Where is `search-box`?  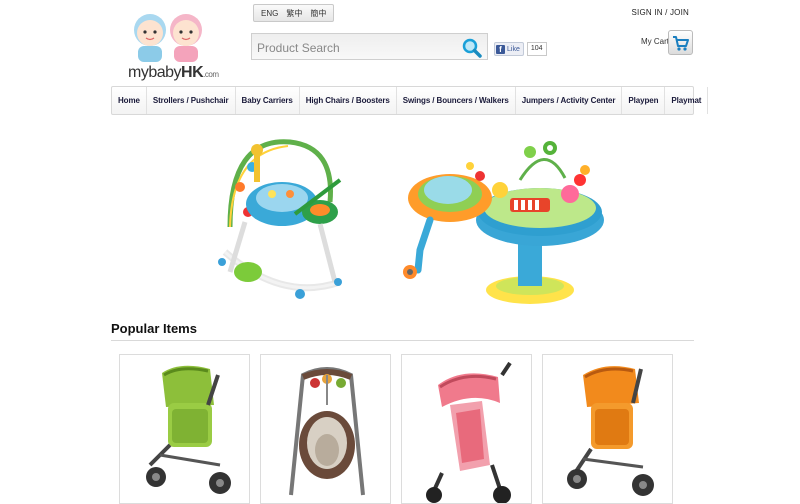
search-box is located at coordinates (369, 46).